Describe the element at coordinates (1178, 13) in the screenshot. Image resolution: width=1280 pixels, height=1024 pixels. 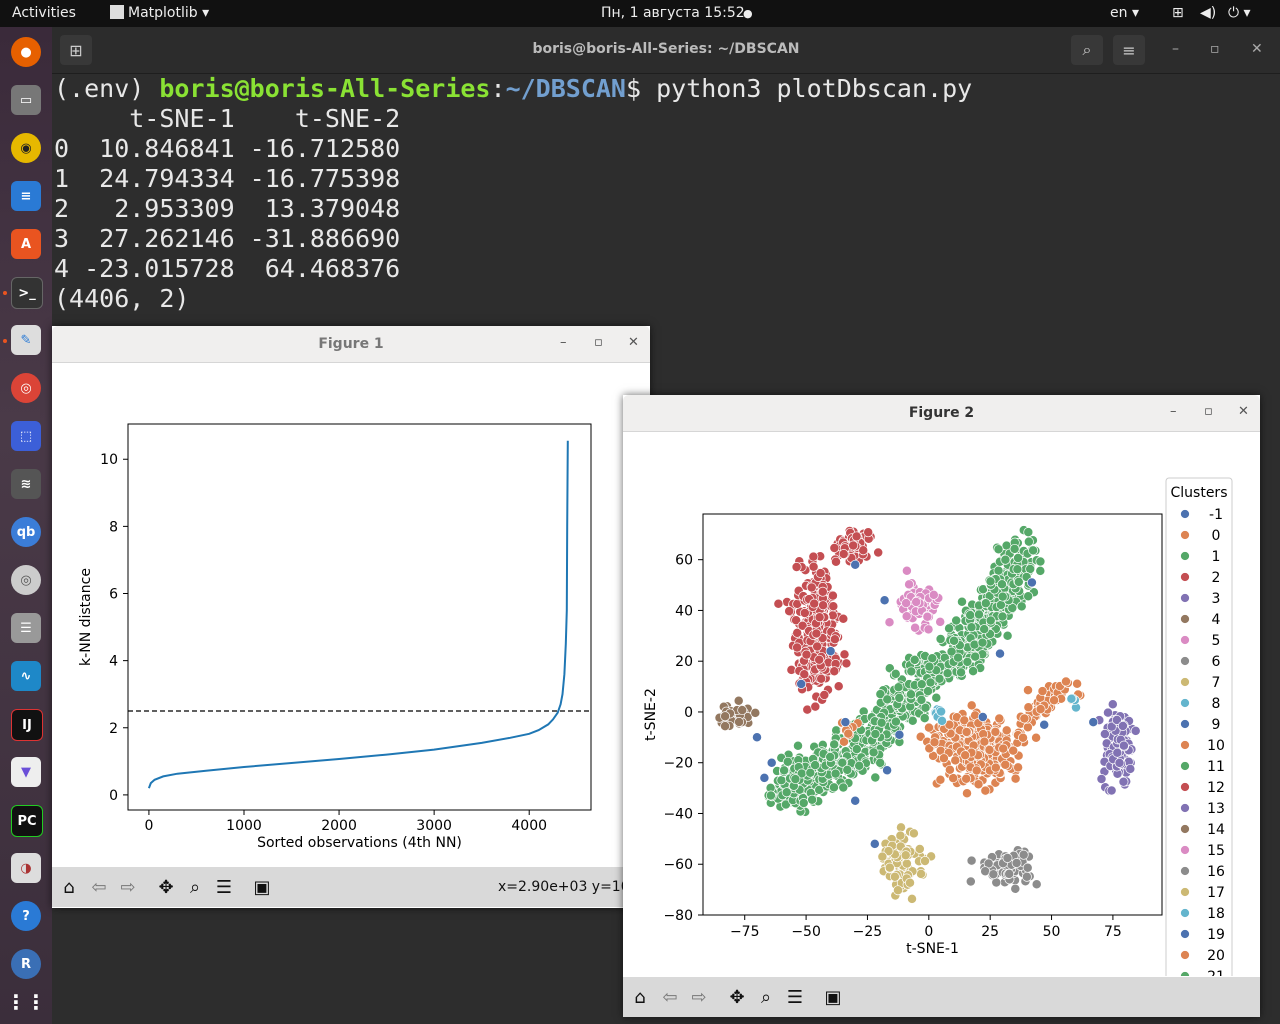
I see `network-icon: ⊞` at that location.